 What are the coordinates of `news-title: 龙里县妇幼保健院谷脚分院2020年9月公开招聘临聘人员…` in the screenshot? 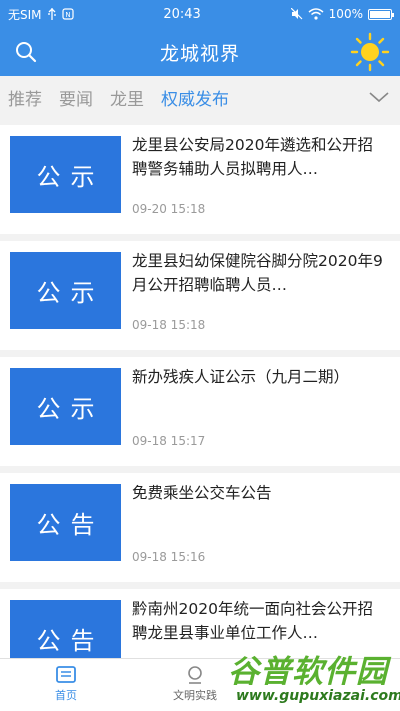 It's located at (257, 273).